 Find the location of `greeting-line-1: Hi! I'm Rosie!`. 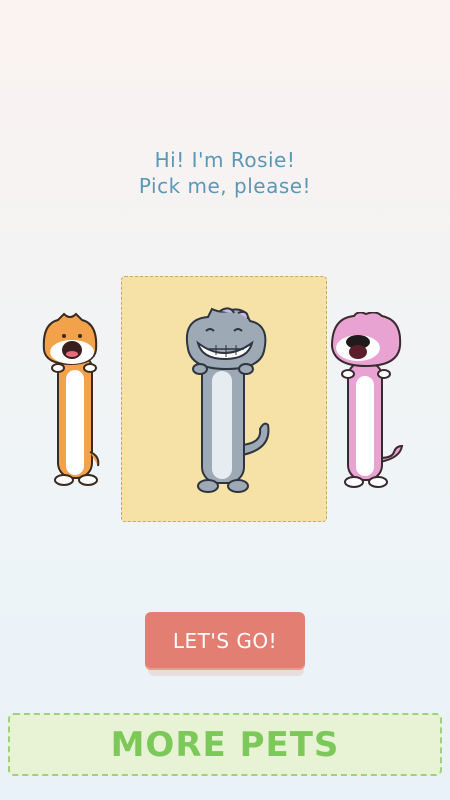

greeting-line-1: Hi! I'm Rosie! is located at coordinates (225, 160).